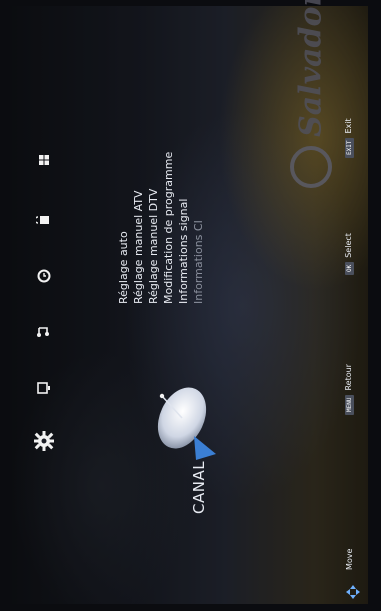  Describe the element at coordinates (349, 147) in the screenshot. I see `exit-key: EXIT` at that location.